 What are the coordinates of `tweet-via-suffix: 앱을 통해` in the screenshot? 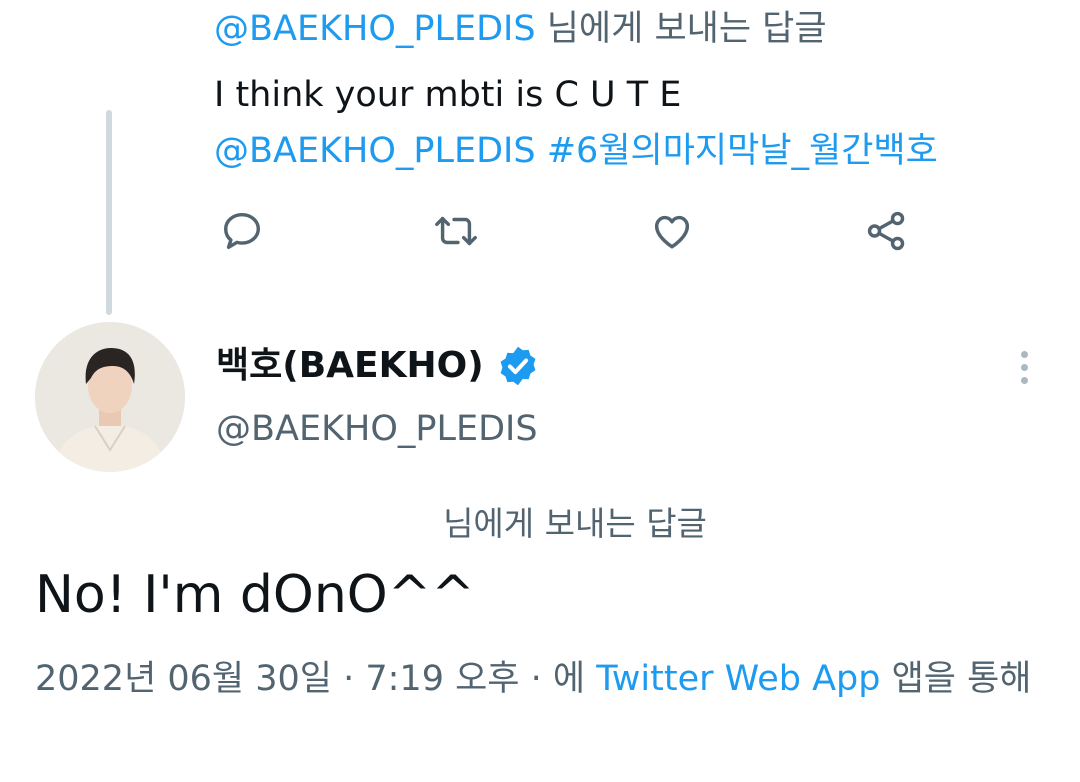 It's located at (956, 679).